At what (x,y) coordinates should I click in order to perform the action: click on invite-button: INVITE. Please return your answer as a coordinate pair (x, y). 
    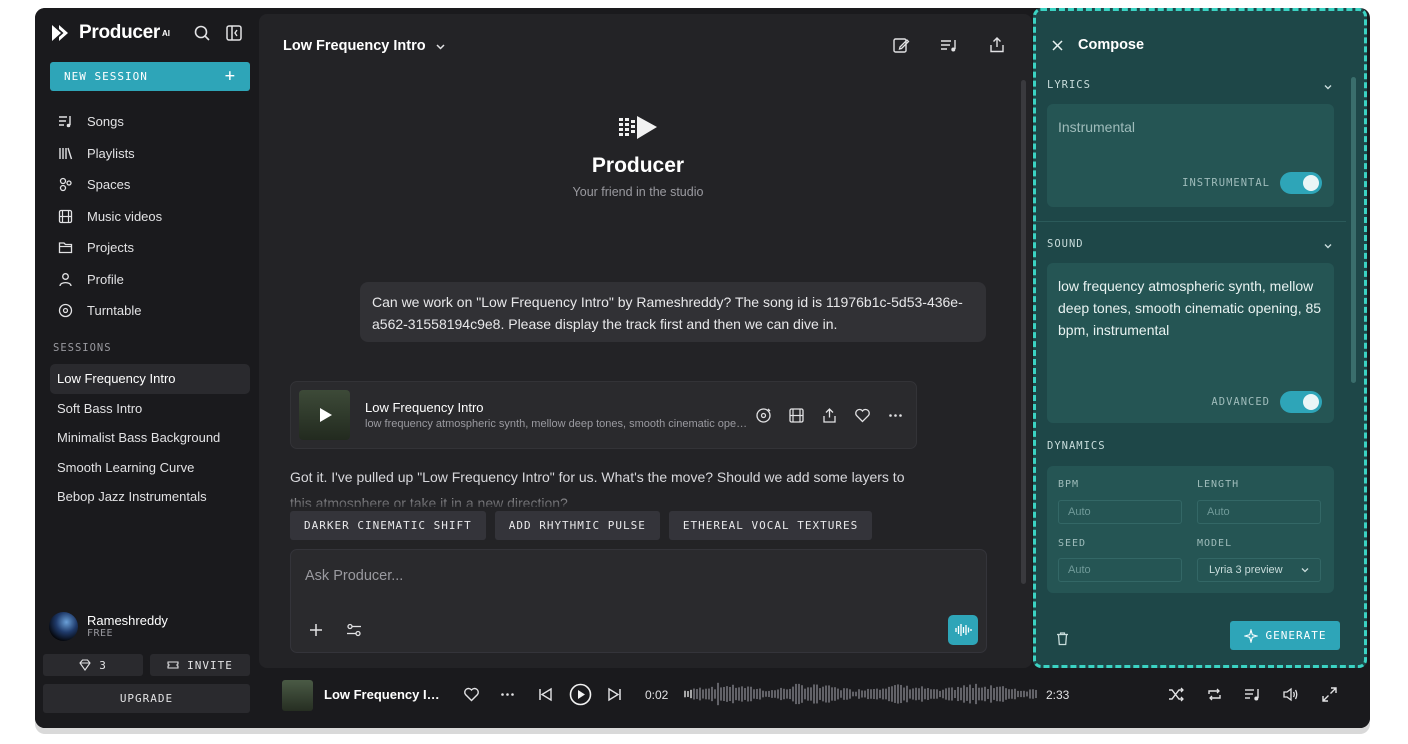
    Looking at the image, I should click on (200, 665).